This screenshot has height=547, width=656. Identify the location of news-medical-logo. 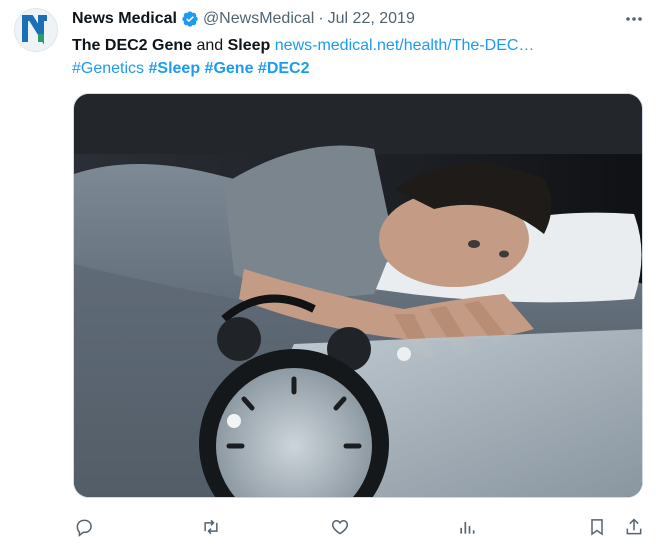
(34, 30).